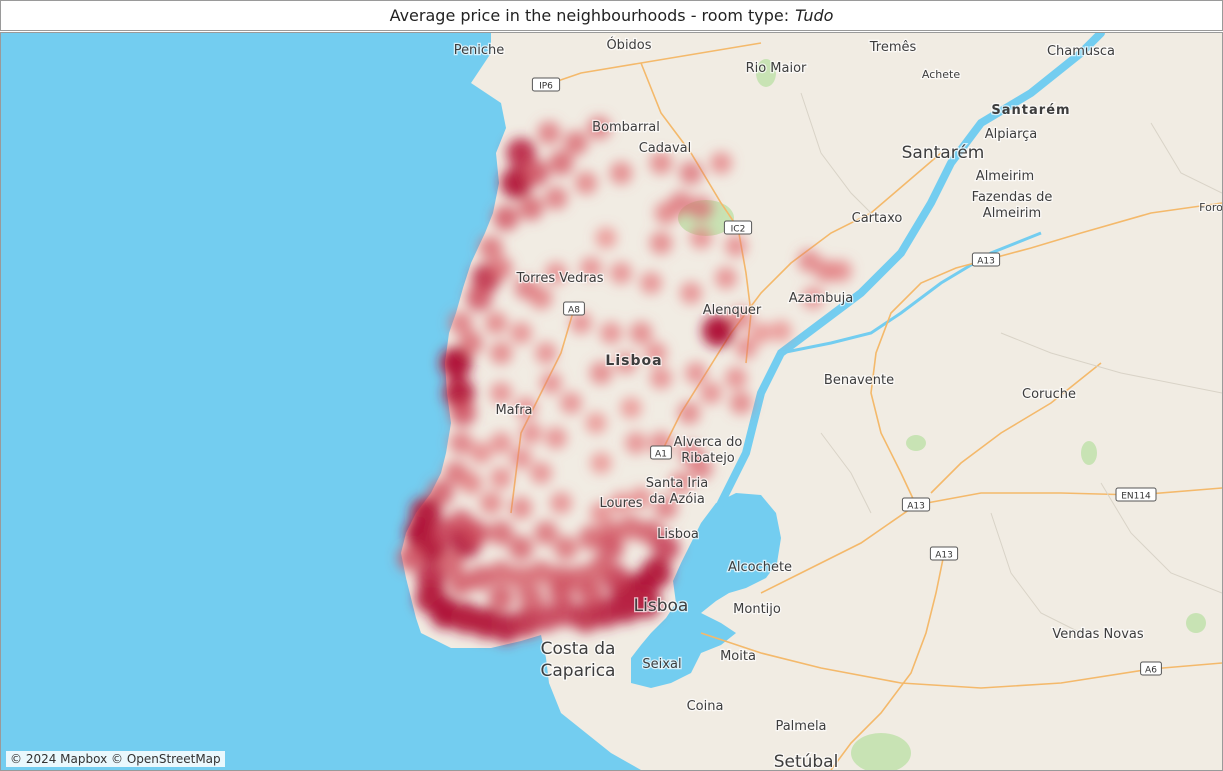 The width and height of the screenshot is (1223, 771). I want to click on place-label: Palmela, so click(800, 726).